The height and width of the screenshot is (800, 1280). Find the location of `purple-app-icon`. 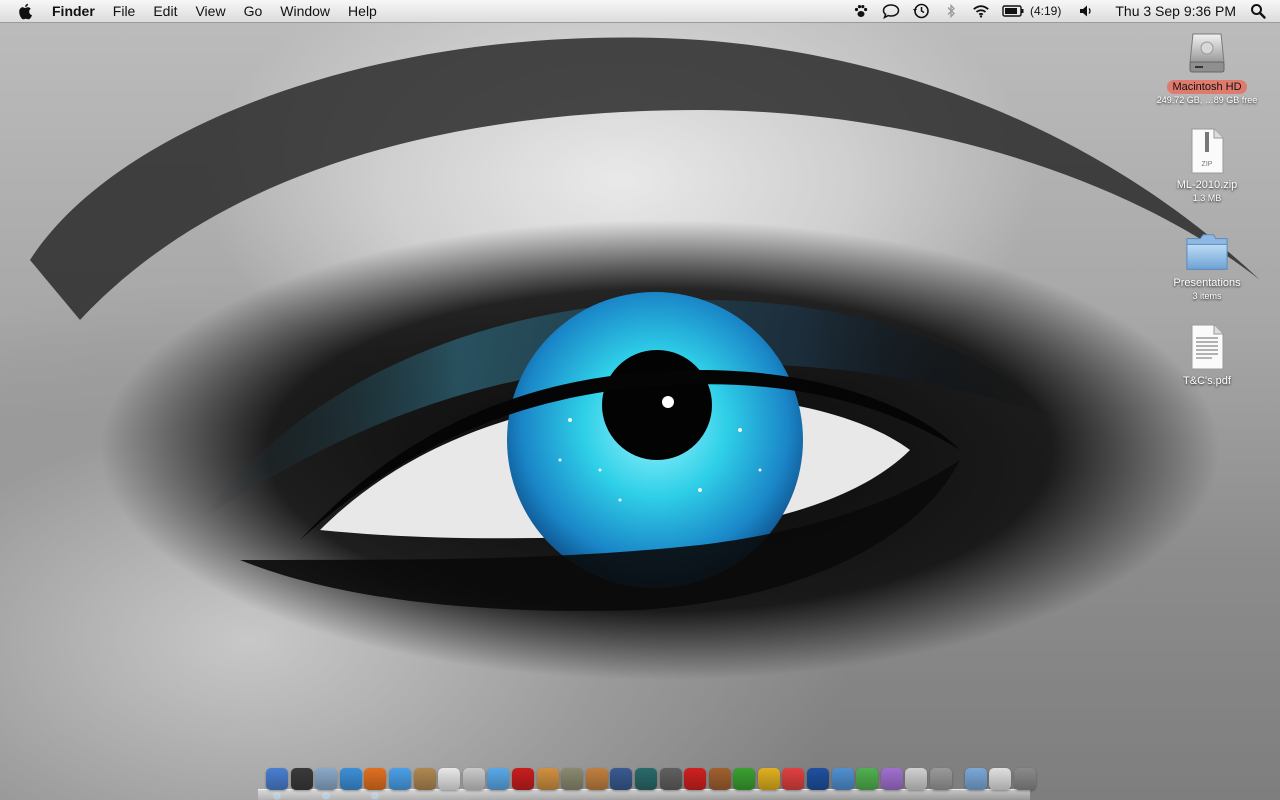

purple-app-icon is located at coordinates (891, 779).